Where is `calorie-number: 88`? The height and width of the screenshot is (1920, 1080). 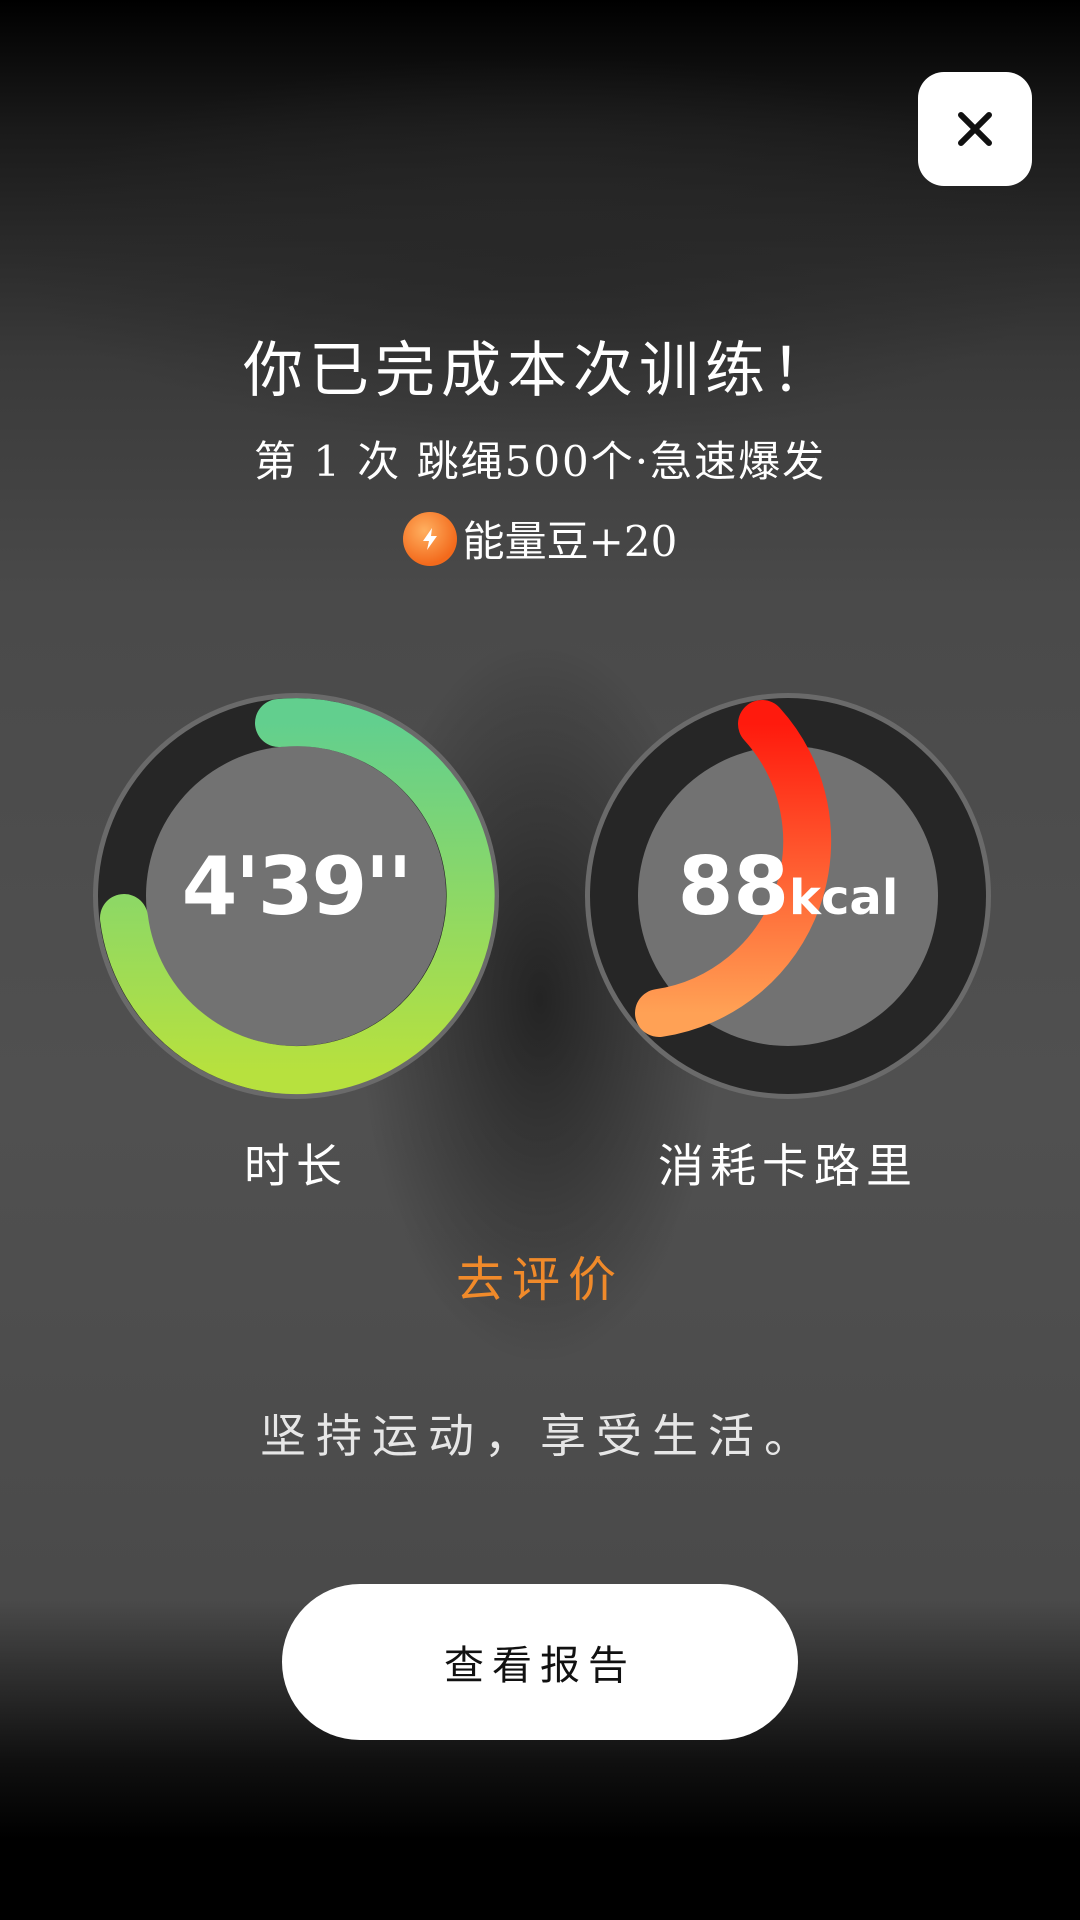
calorie-number: 88 is located at coordinates (733, 886).